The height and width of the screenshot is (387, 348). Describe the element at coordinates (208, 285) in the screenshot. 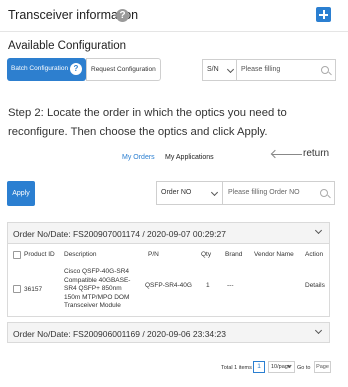

I see `qty-cell: 1` at that location.